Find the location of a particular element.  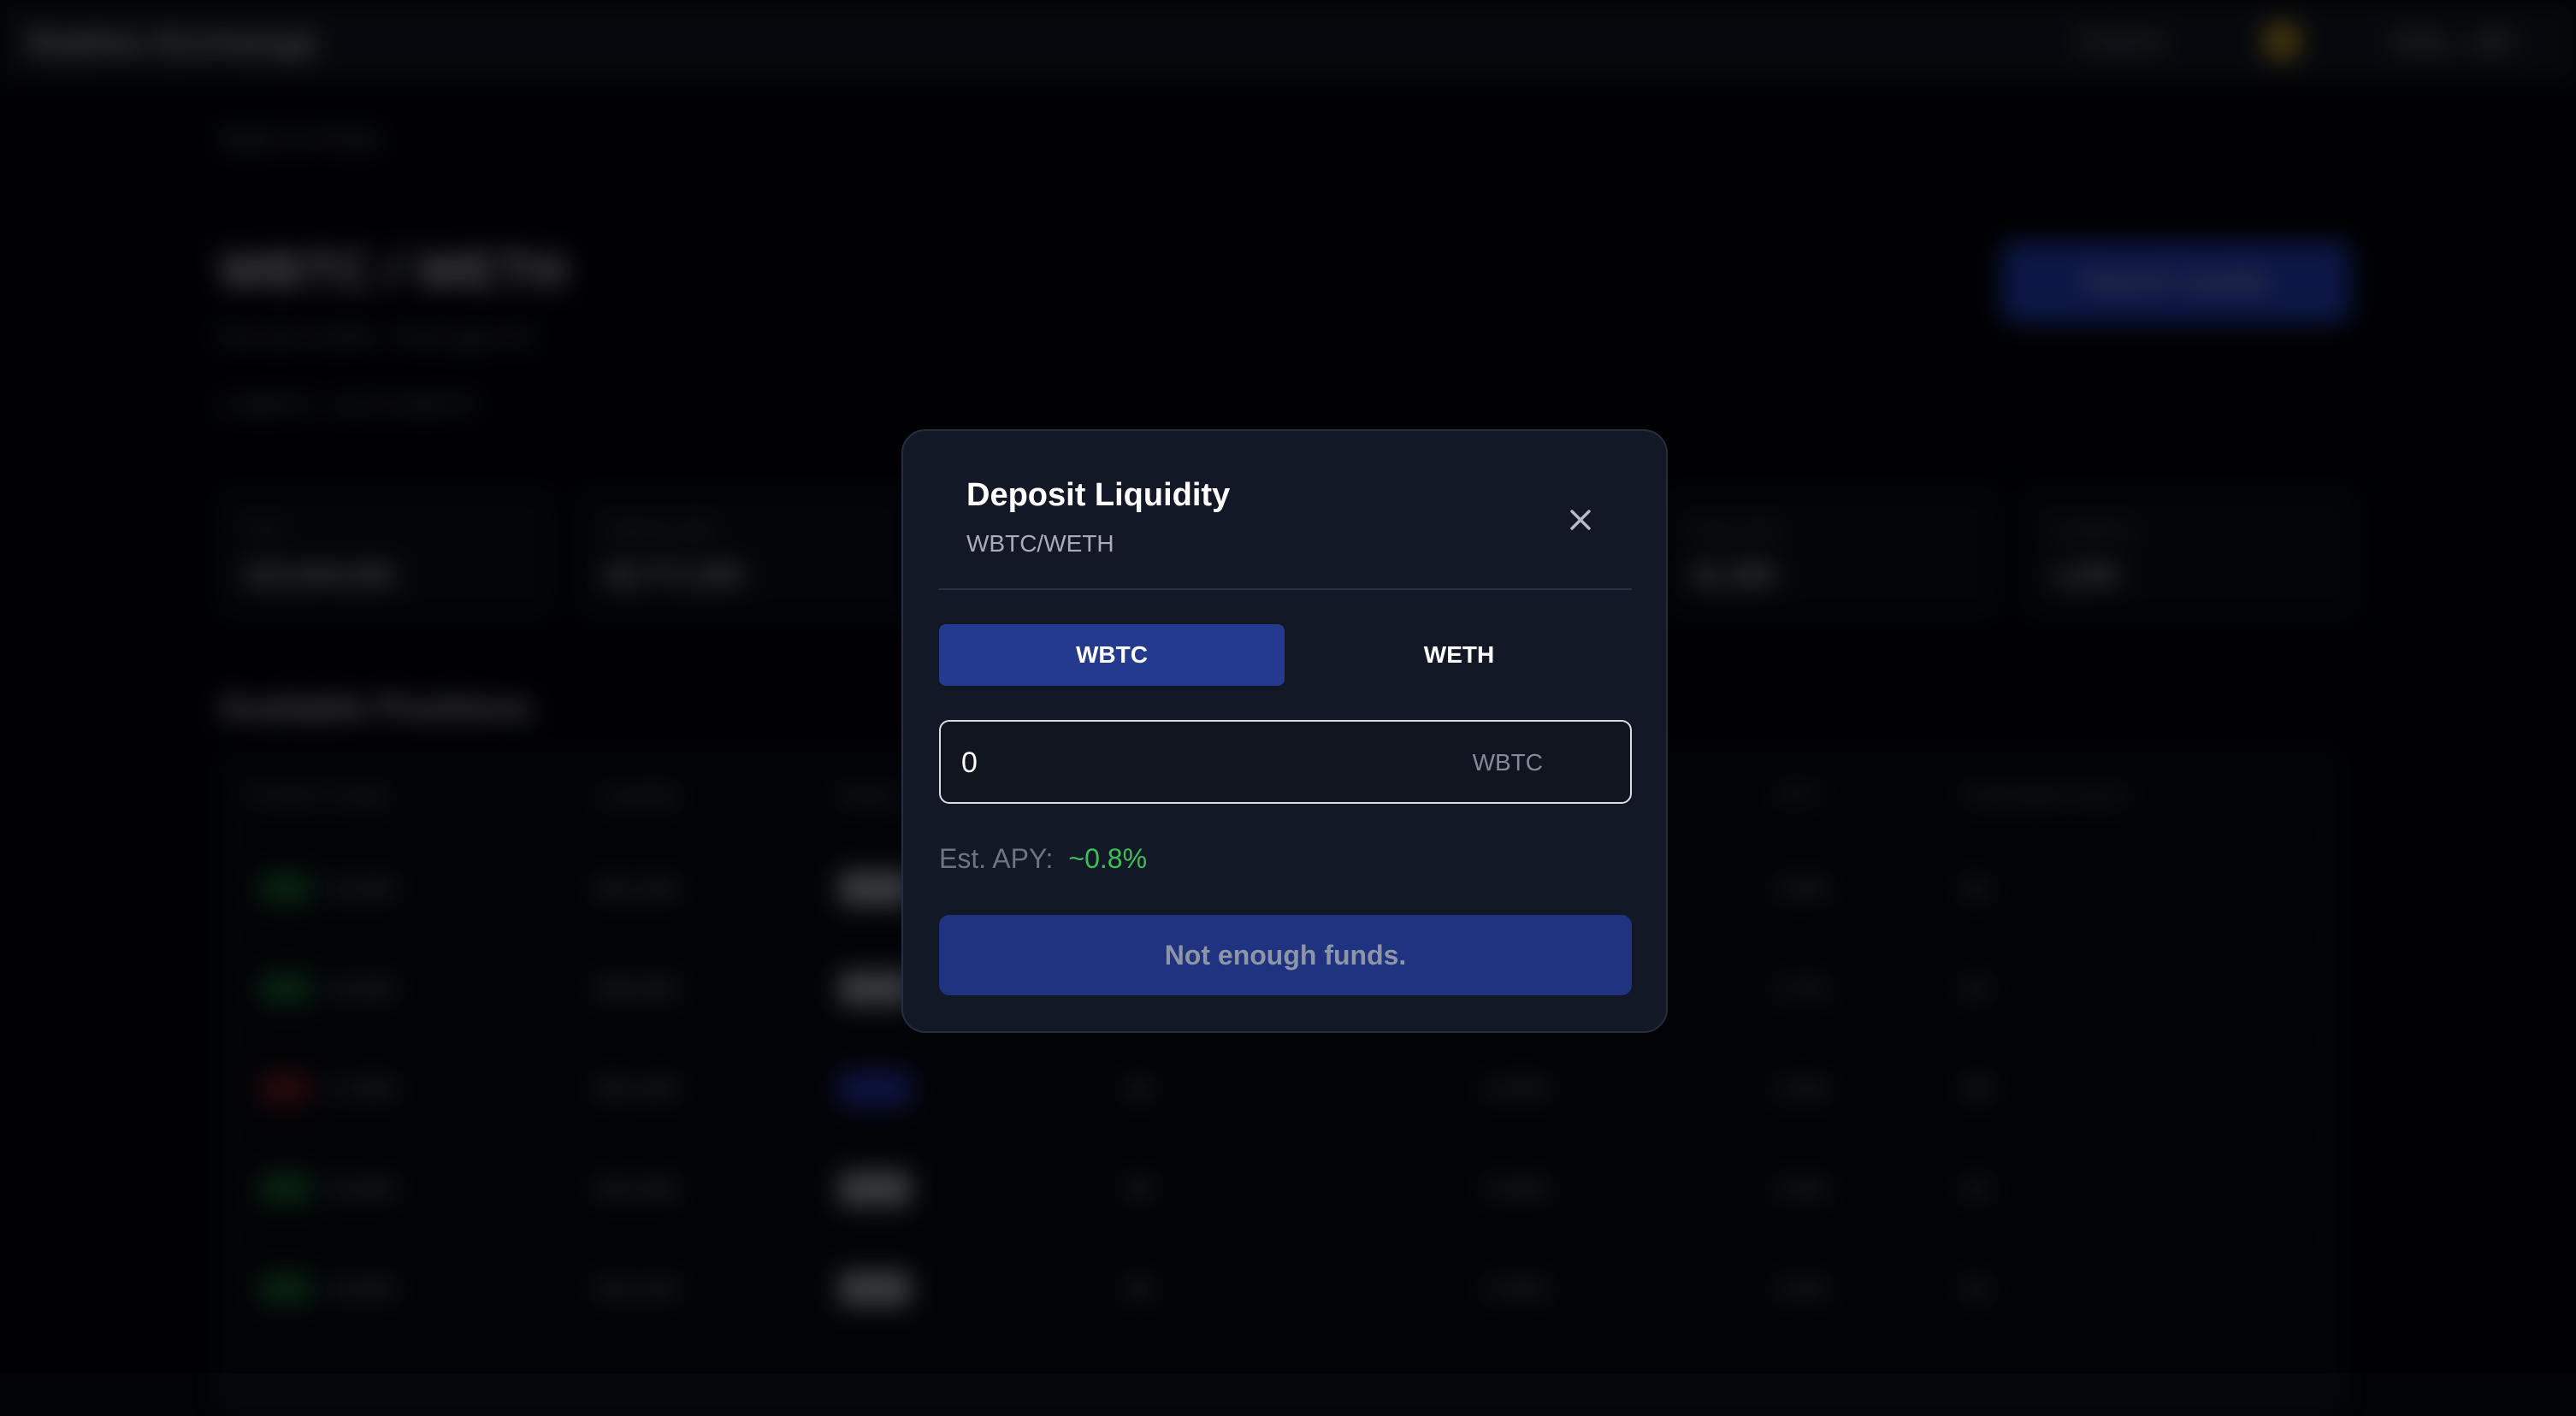

token-selector: WBTC WETH is located at coordinates (1285, 655).